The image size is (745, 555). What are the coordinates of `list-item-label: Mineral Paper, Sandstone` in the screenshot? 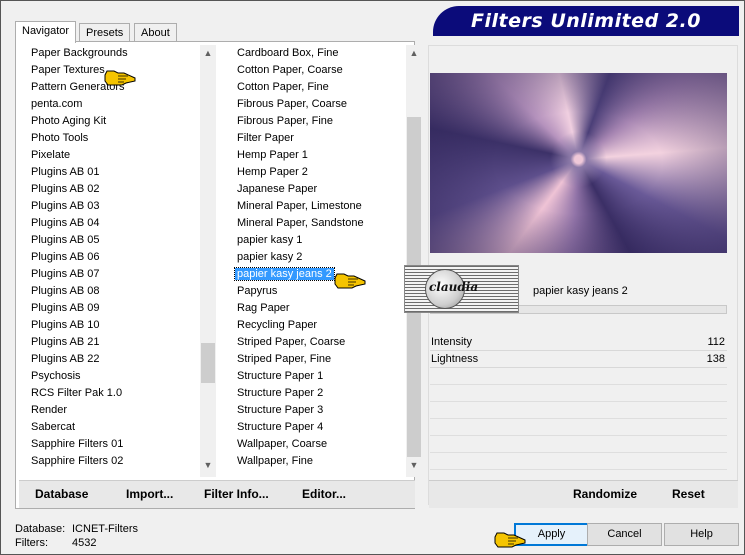 It's located at (300, 223).